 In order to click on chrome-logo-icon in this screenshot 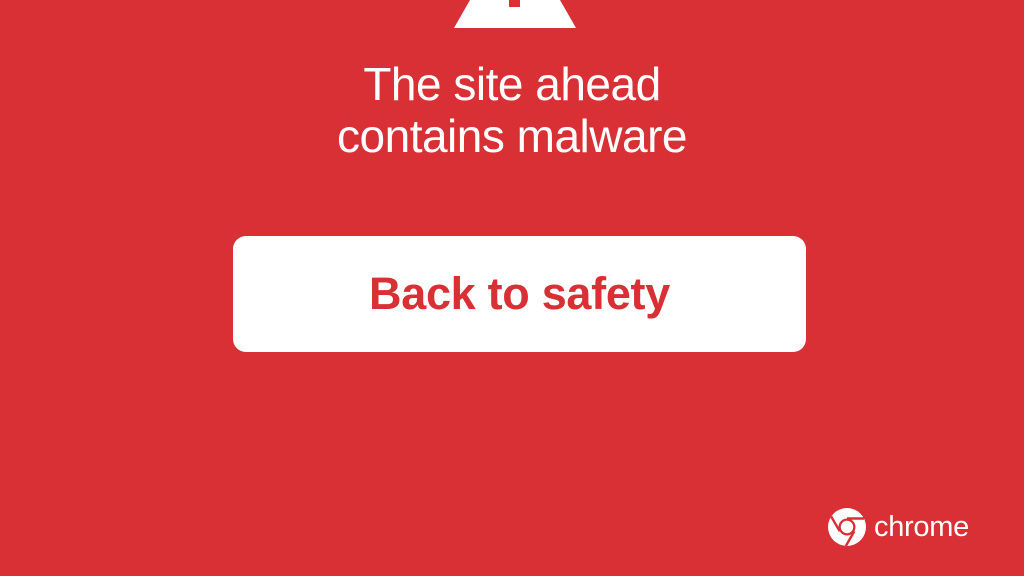, I will do `click(847, 527)`.